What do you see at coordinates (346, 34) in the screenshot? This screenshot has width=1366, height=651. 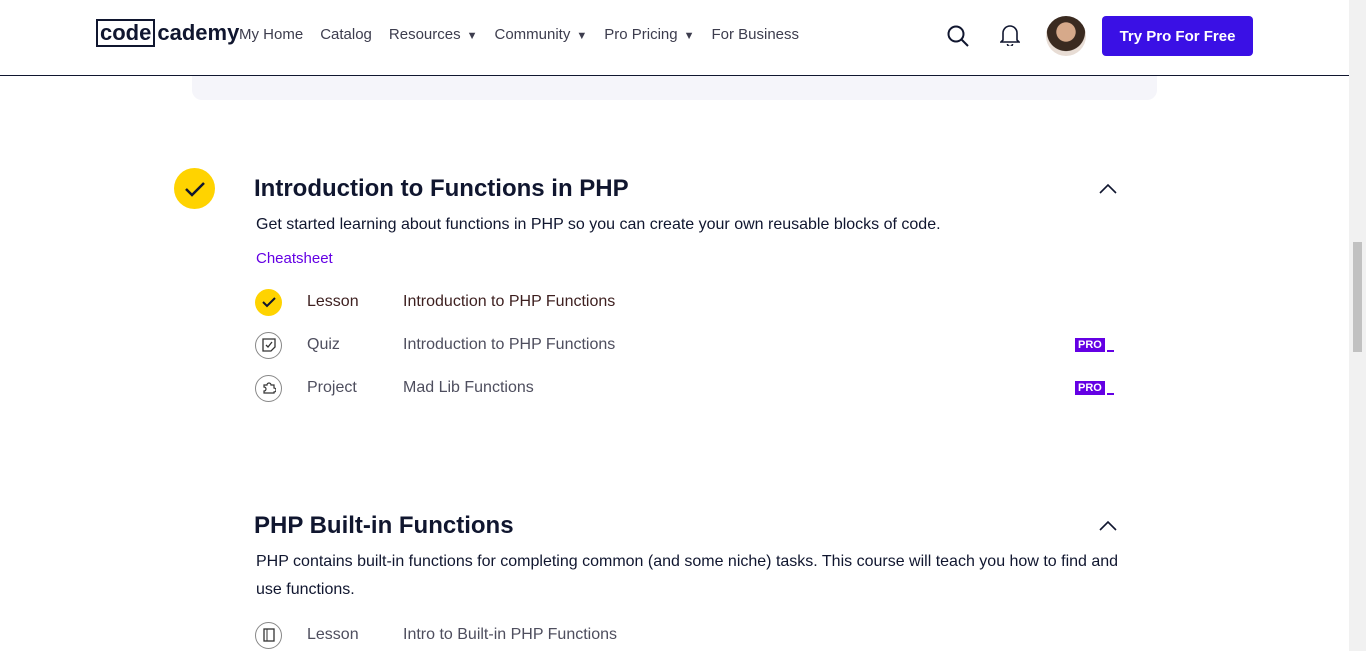 I see `nav-catalog: Catalog` at bounding box center [346, 34].